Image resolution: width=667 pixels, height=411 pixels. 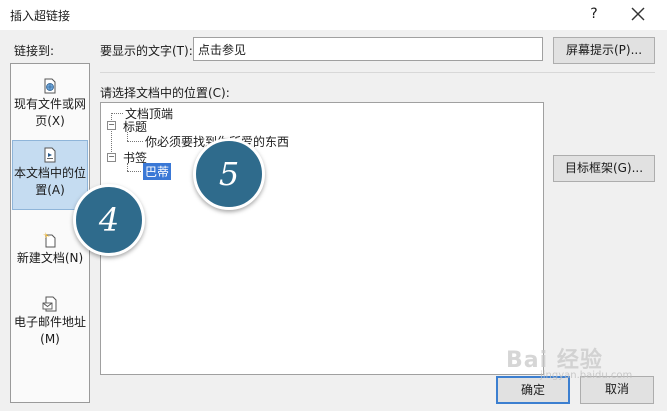 What do you see at coordinates (165, 93) in the screenshot?
I see `place-in-document-label: 请选择文档中的位置(C):` at bounding box center [165, 93].